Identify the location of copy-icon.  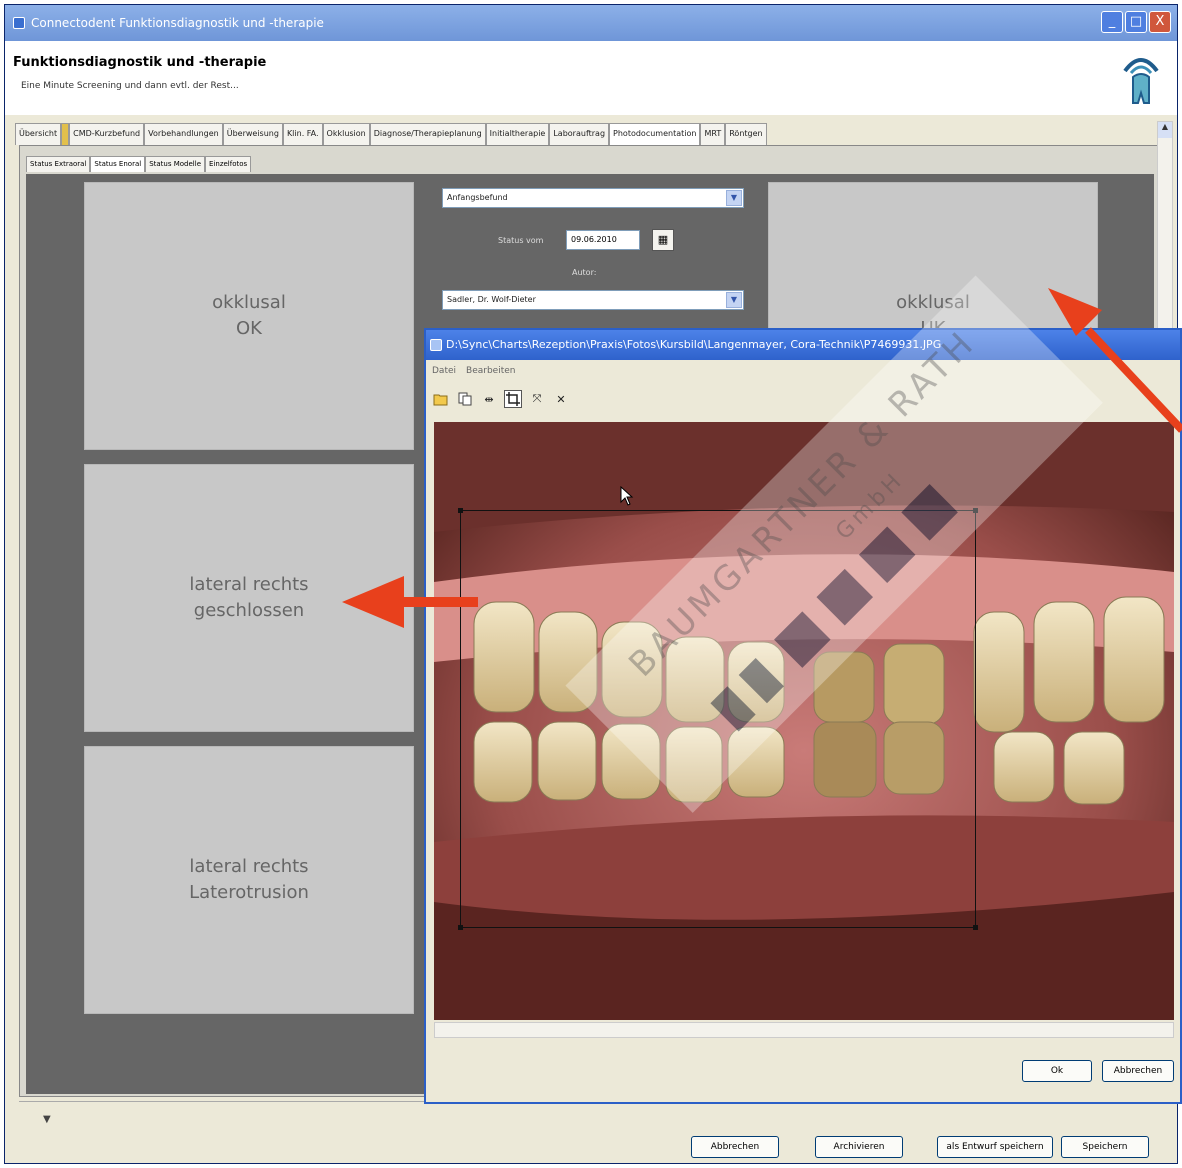
(465, 399).